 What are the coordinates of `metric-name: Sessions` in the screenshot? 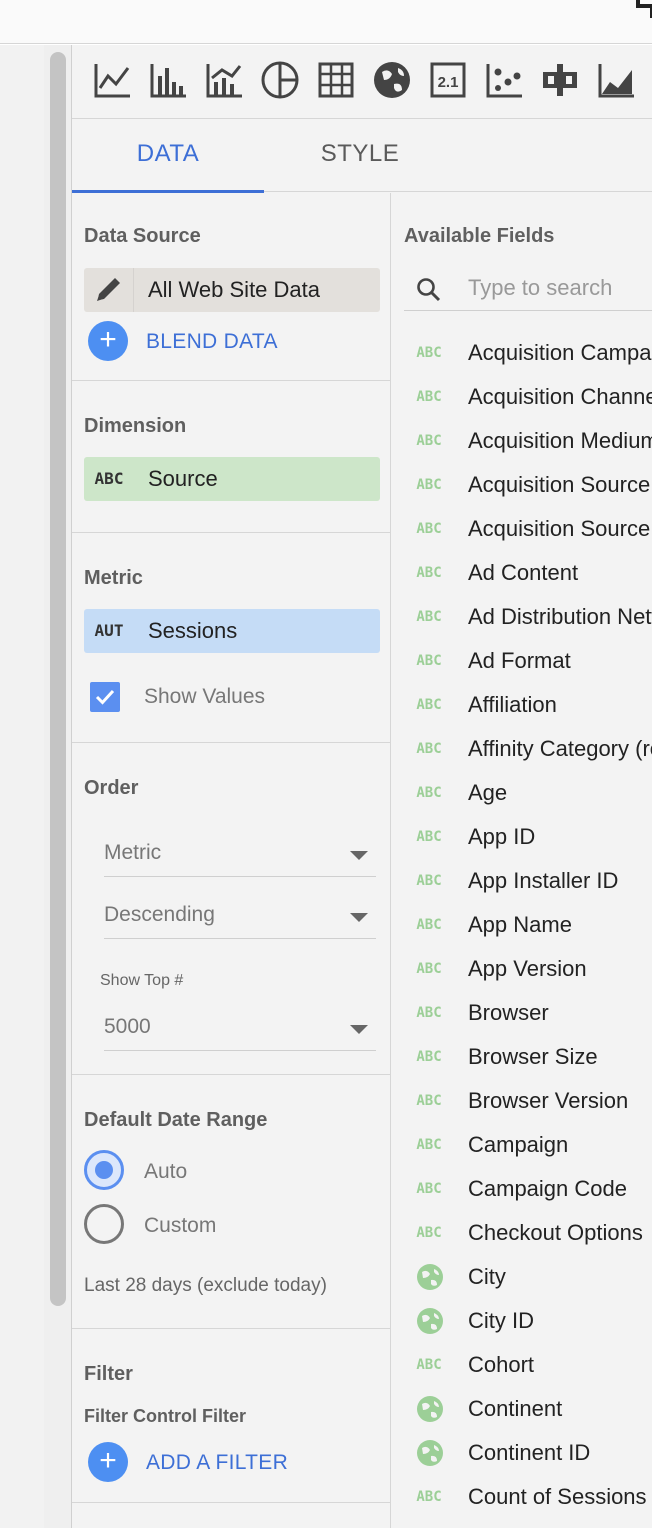 It's located at (193, 630).